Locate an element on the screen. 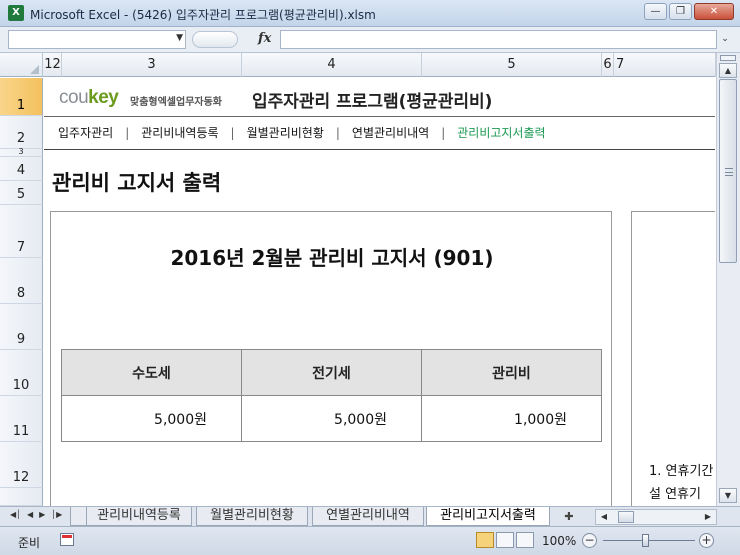 This screenshot has height=555, width=740. horizontal-scrollbar: ◀ ▶ is located at coordinates (656, 517).